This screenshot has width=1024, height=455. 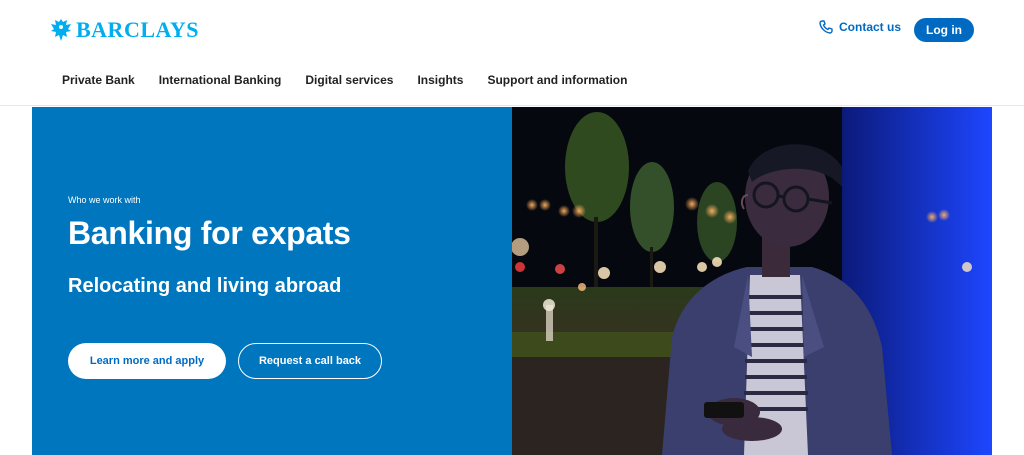 I want to click on nav-item-digital-services: Digital services, so click(x=349, y=80).